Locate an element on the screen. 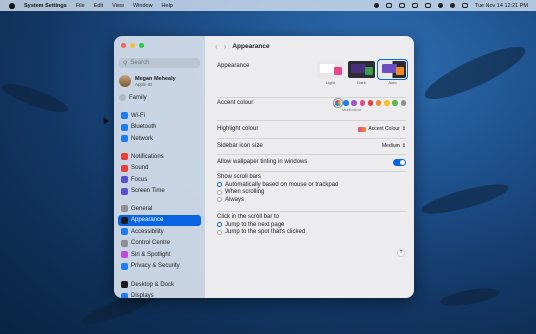 Image resolution: width=536 pixels, height=334 pixels. sidebar-item-label: Sound is located at coordinates (140, 168).